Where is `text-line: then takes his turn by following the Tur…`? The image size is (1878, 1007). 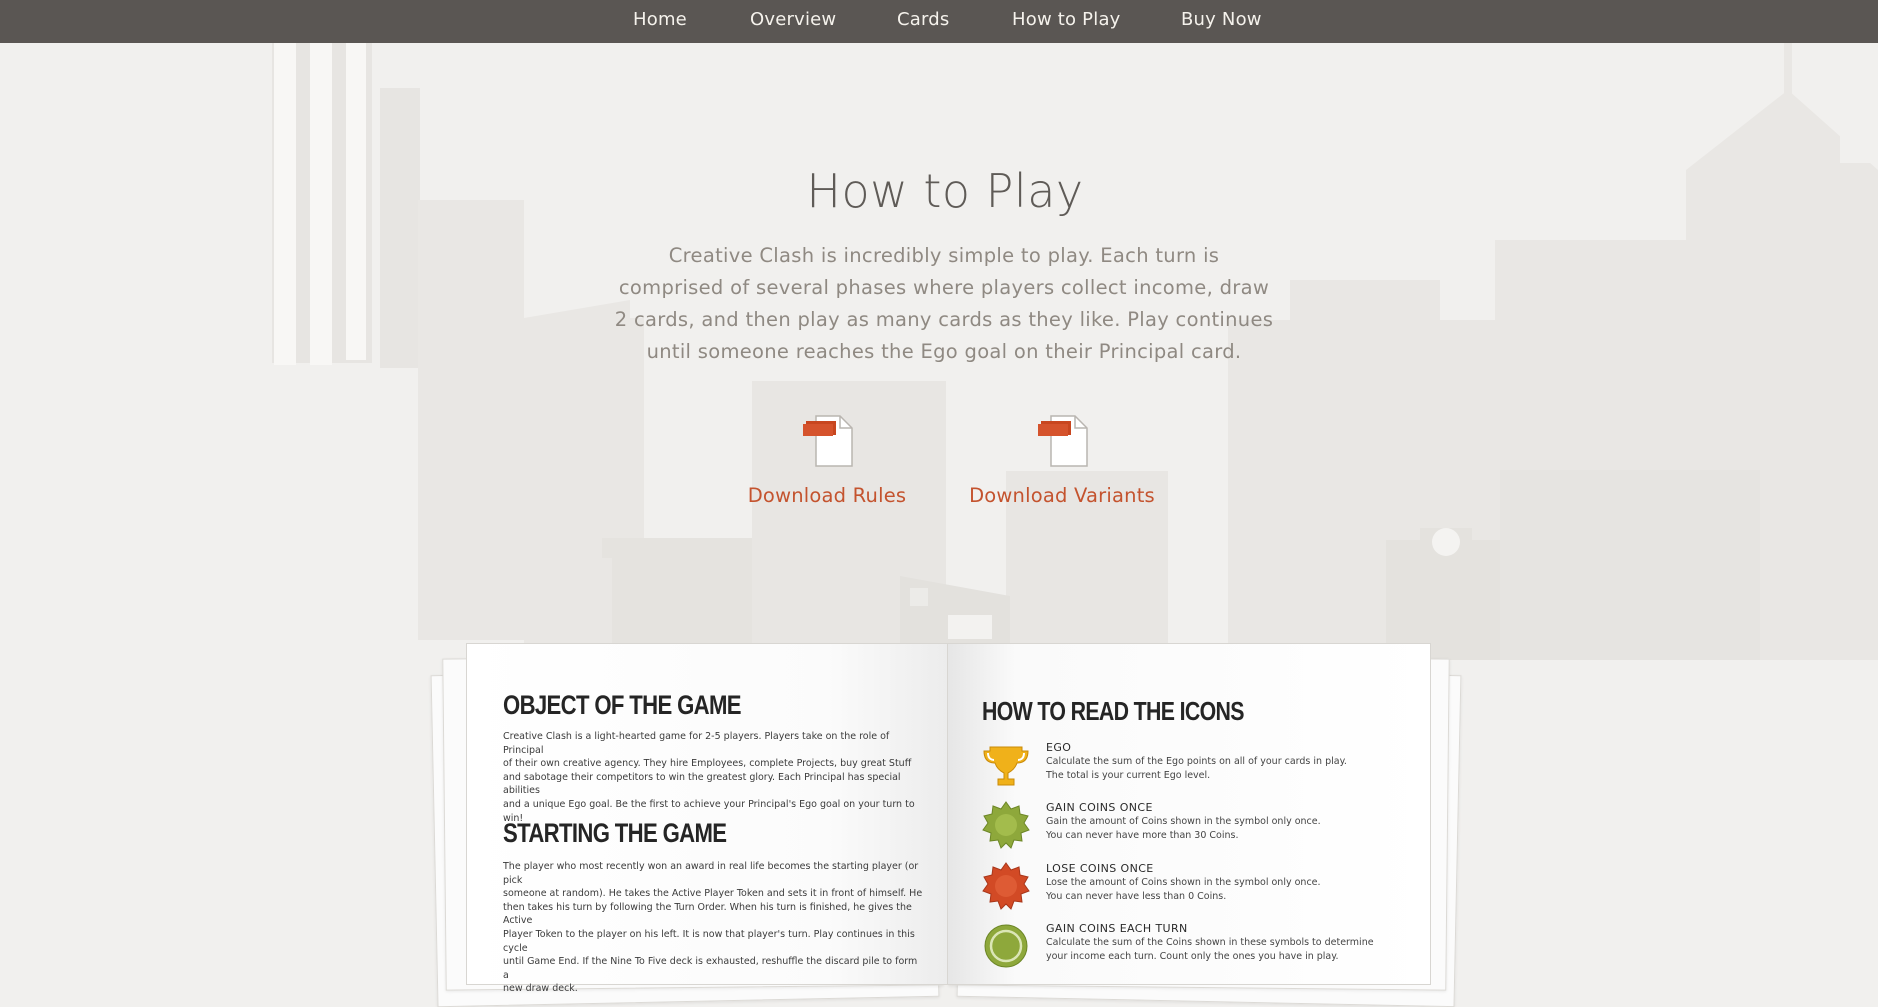
text-line: then takes his turn by following the Tur… is located at coordinates (707, 914).